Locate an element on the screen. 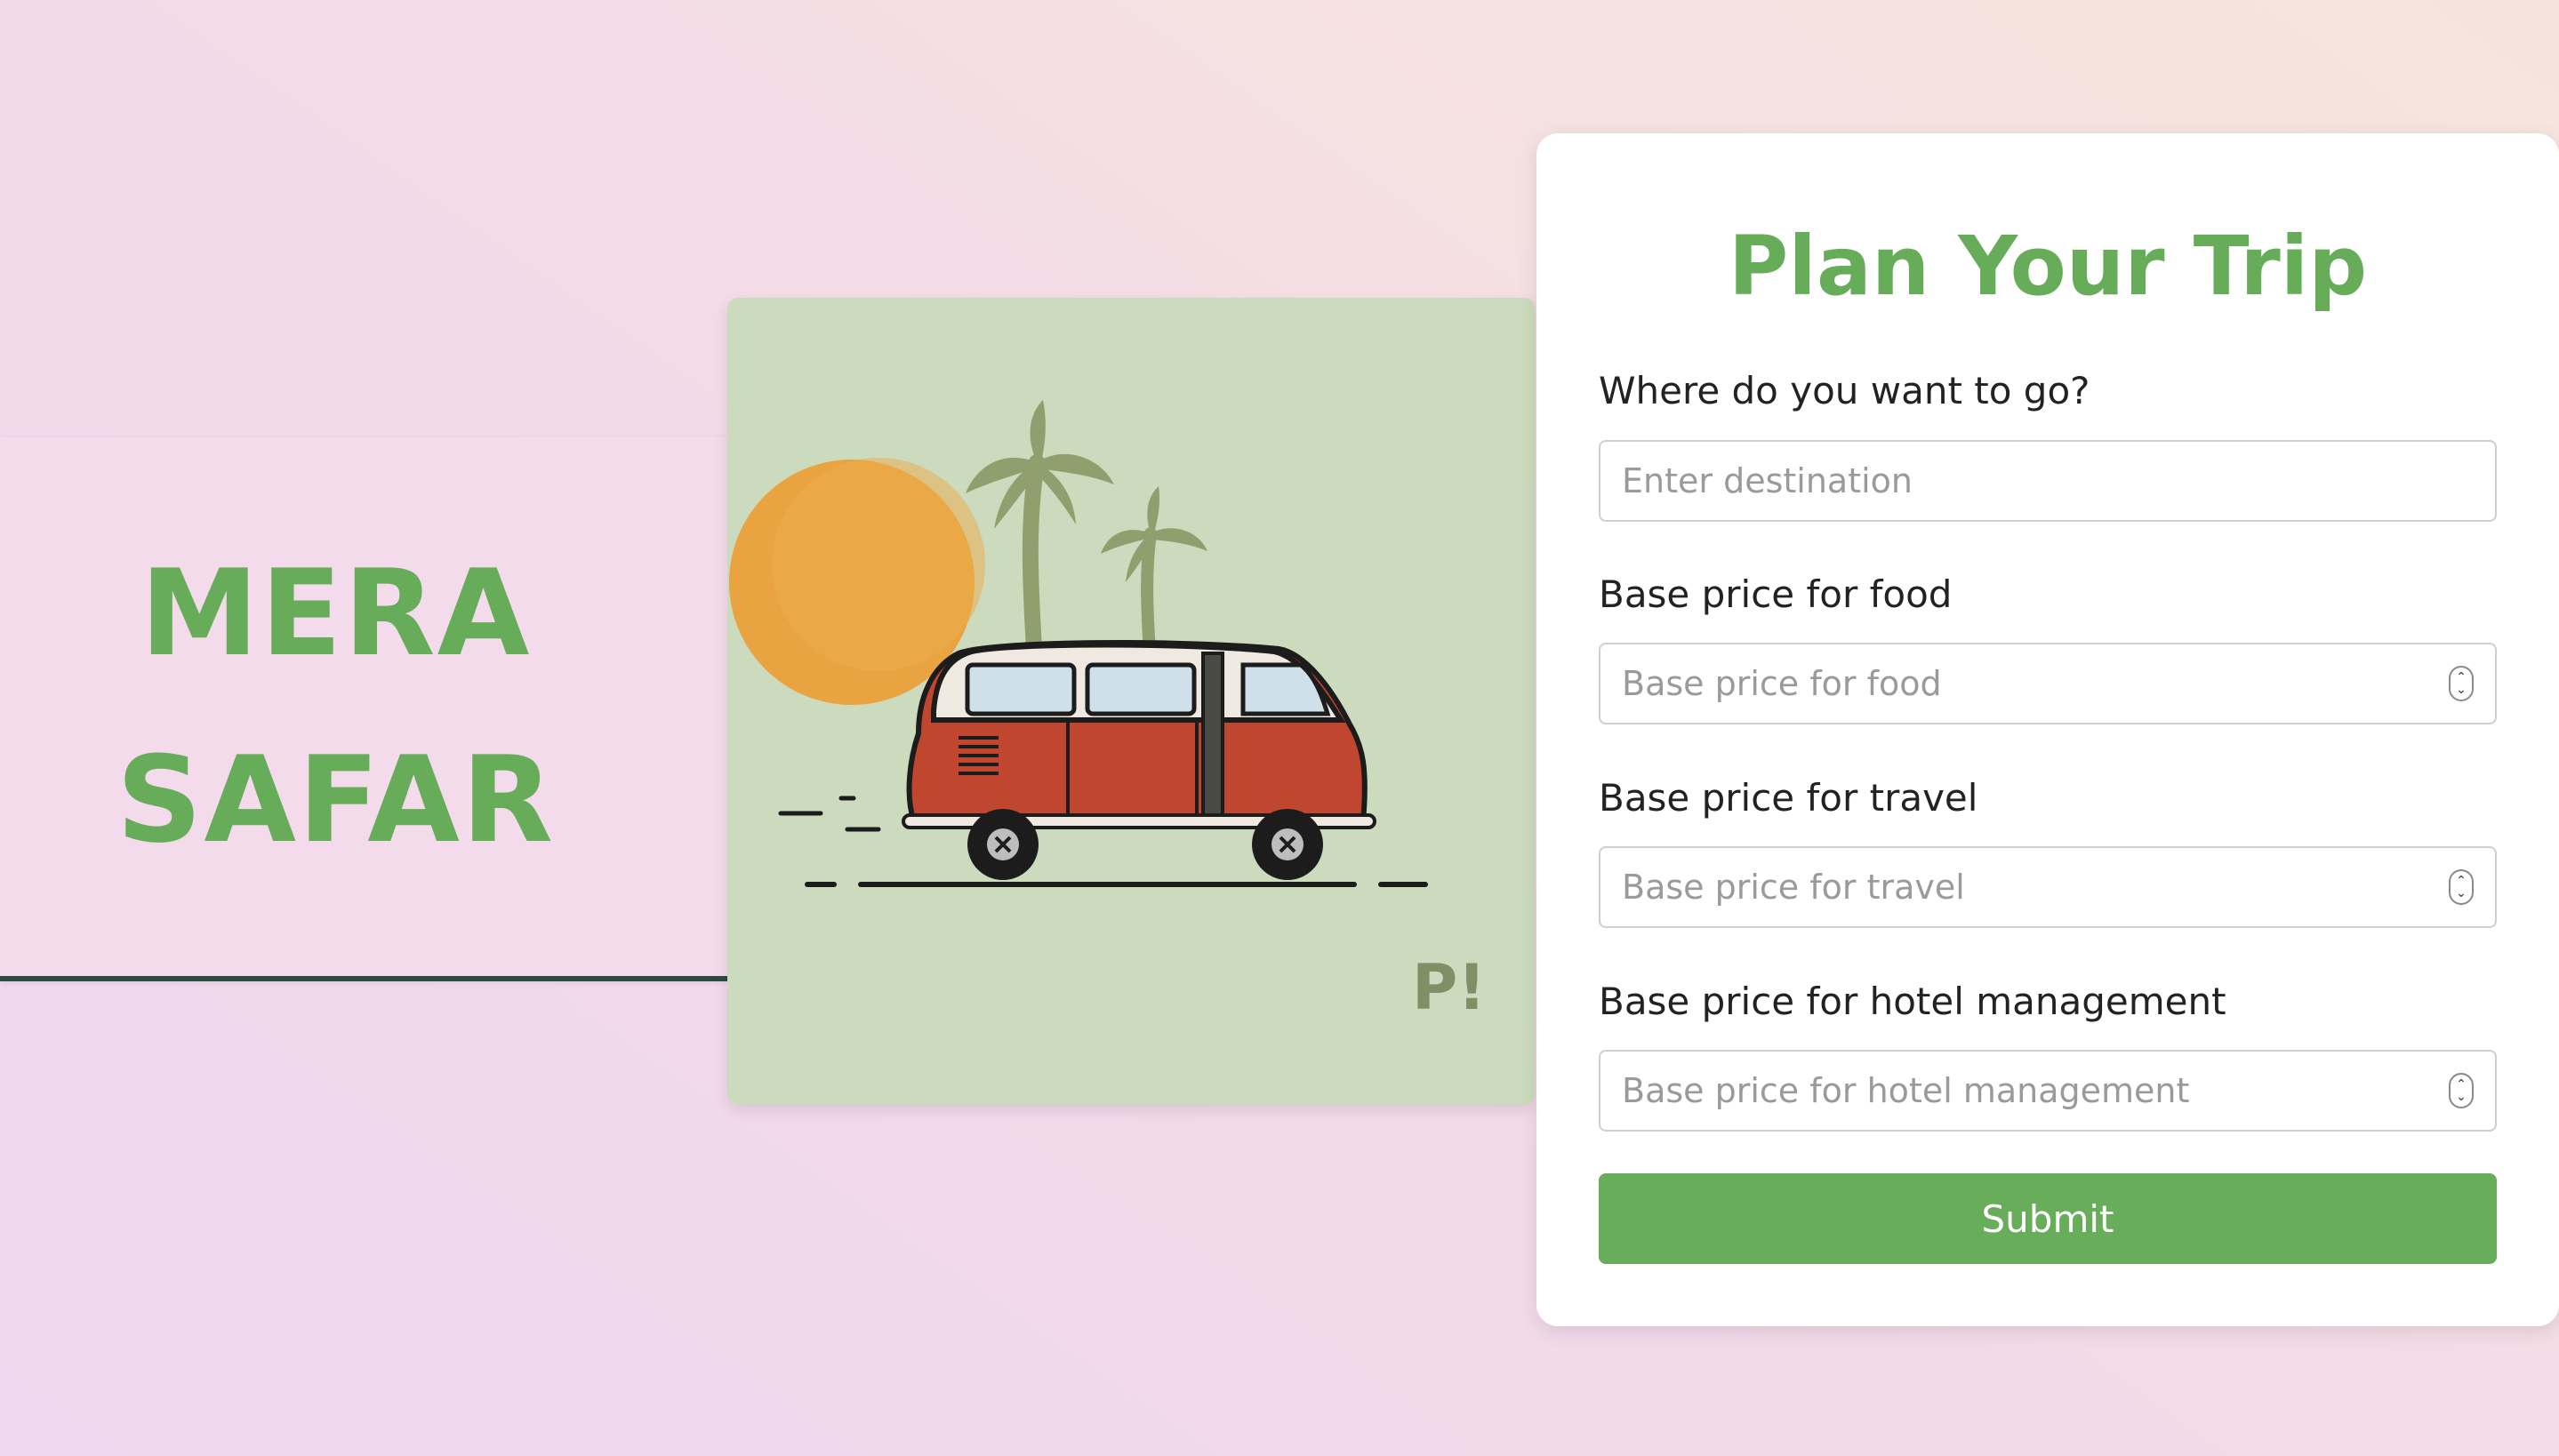  food-price-input: Base price for food ⌃ ⌄ is located at coordinates (2048, 683).